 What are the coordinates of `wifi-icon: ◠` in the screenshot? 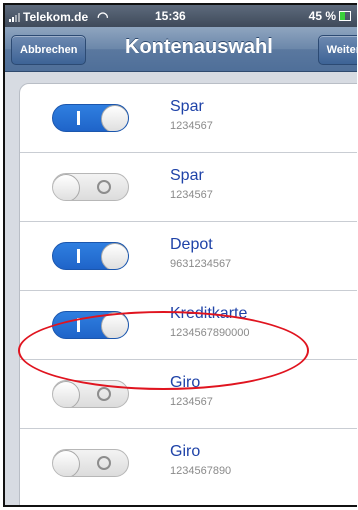 It's located at (103, 16).